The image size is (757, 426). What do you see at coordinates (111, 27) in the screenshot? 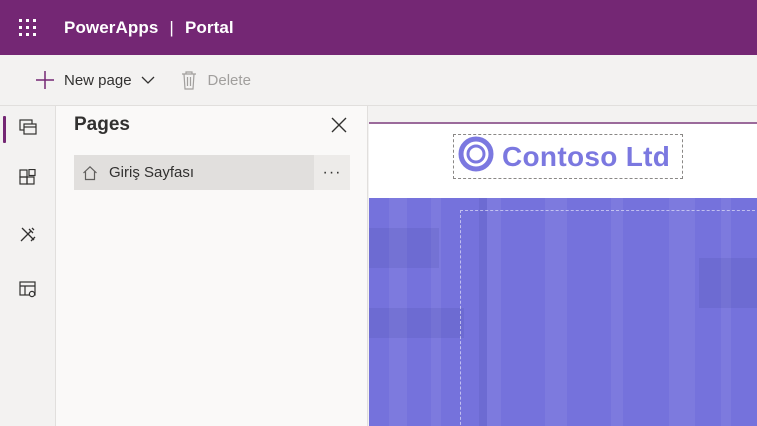
I see `app-name: PowerApps` at bounding box center [111, 27].